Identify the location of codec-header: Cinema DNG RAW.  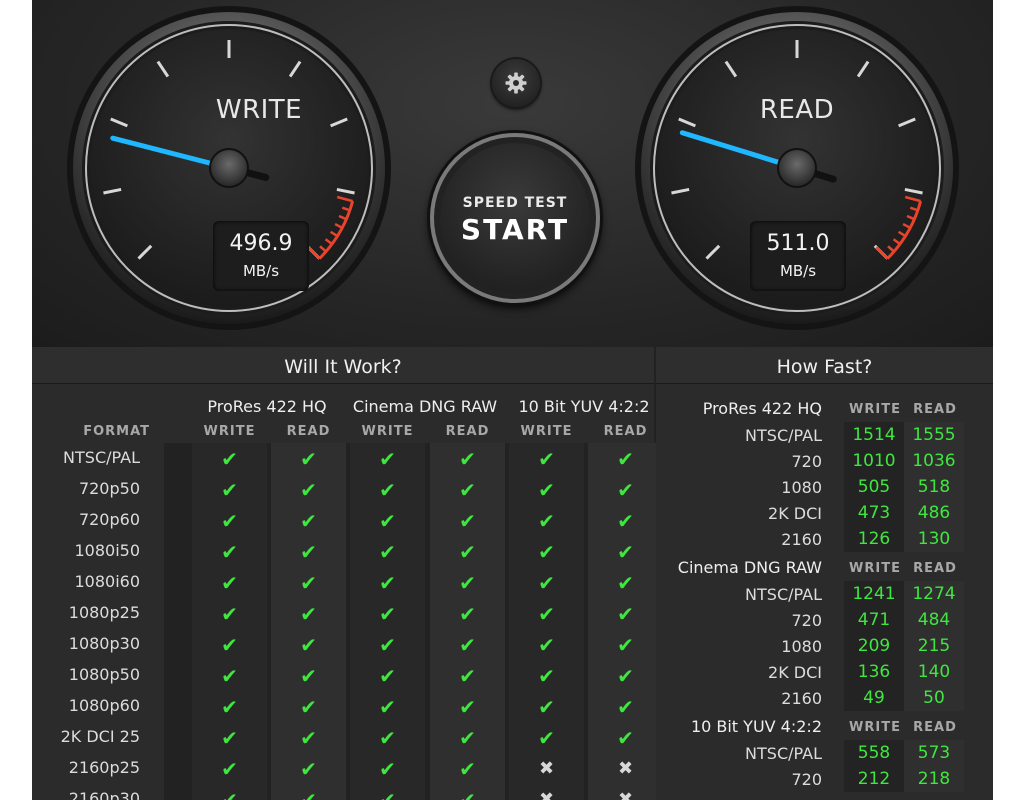
(425, 406).